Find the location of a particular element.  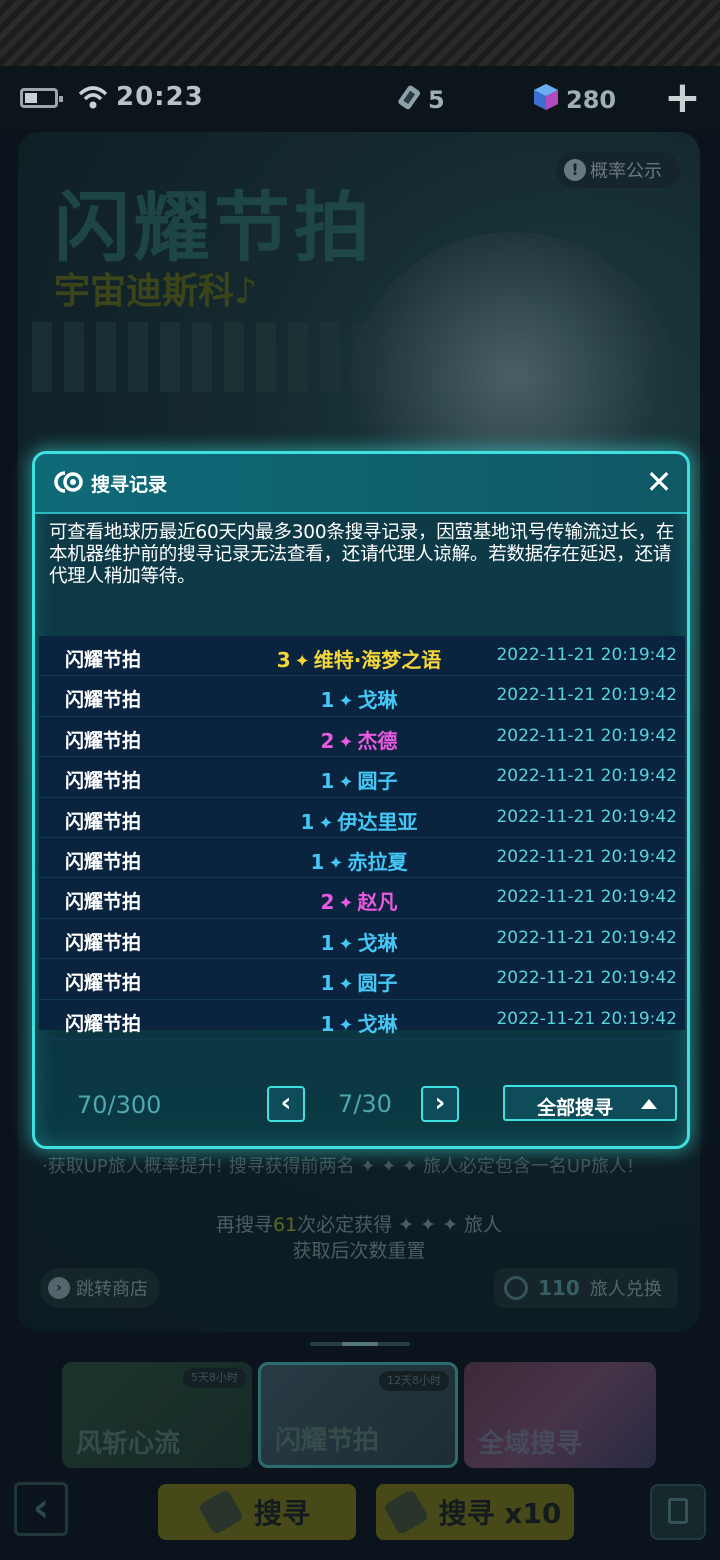

battery-icon is located at coordinates (41, 98).